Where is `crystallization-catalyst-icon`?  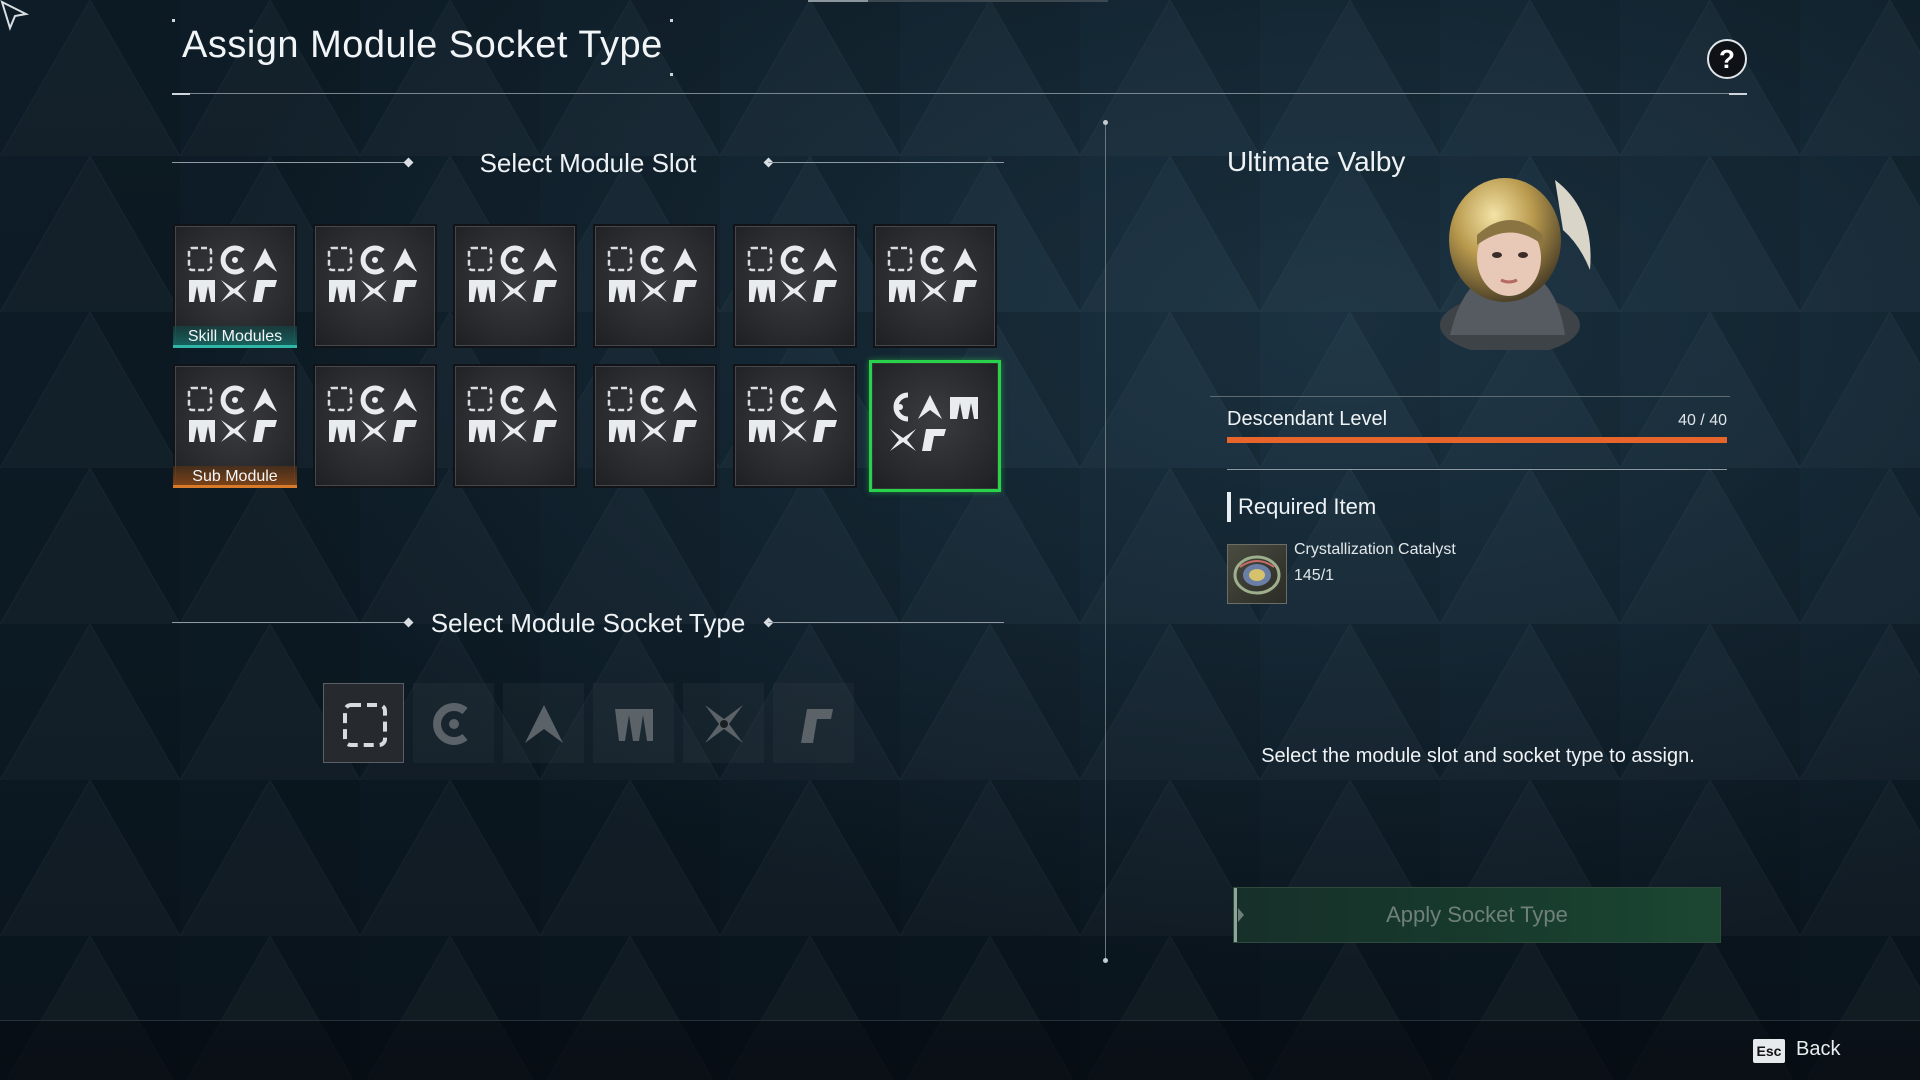
crystallization-catalyst-icon is located at coordinates (1257, 574).